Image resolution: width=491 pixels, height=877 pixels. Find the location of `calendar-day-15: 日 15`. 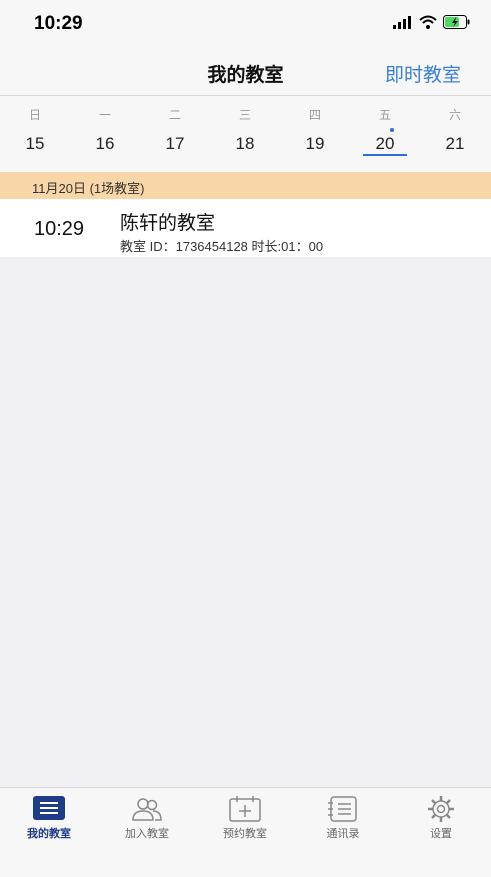

calendar-day-15: 日 15 is located at coordinates (35, 134).